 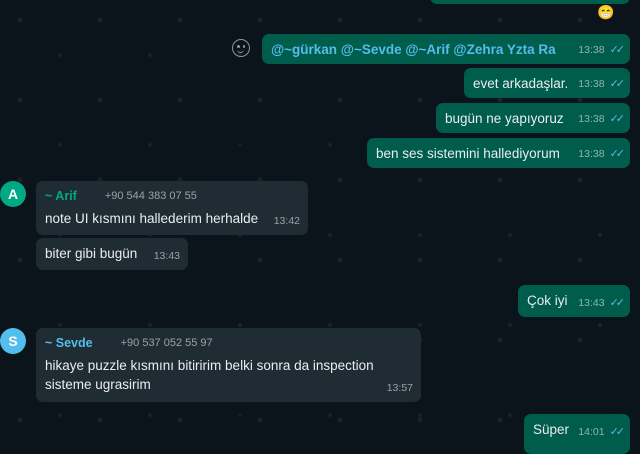 What do you see at coordinates (591, 432) in the screenshot?
I see `message-time: 14:01` at bounding box center [591, 432].